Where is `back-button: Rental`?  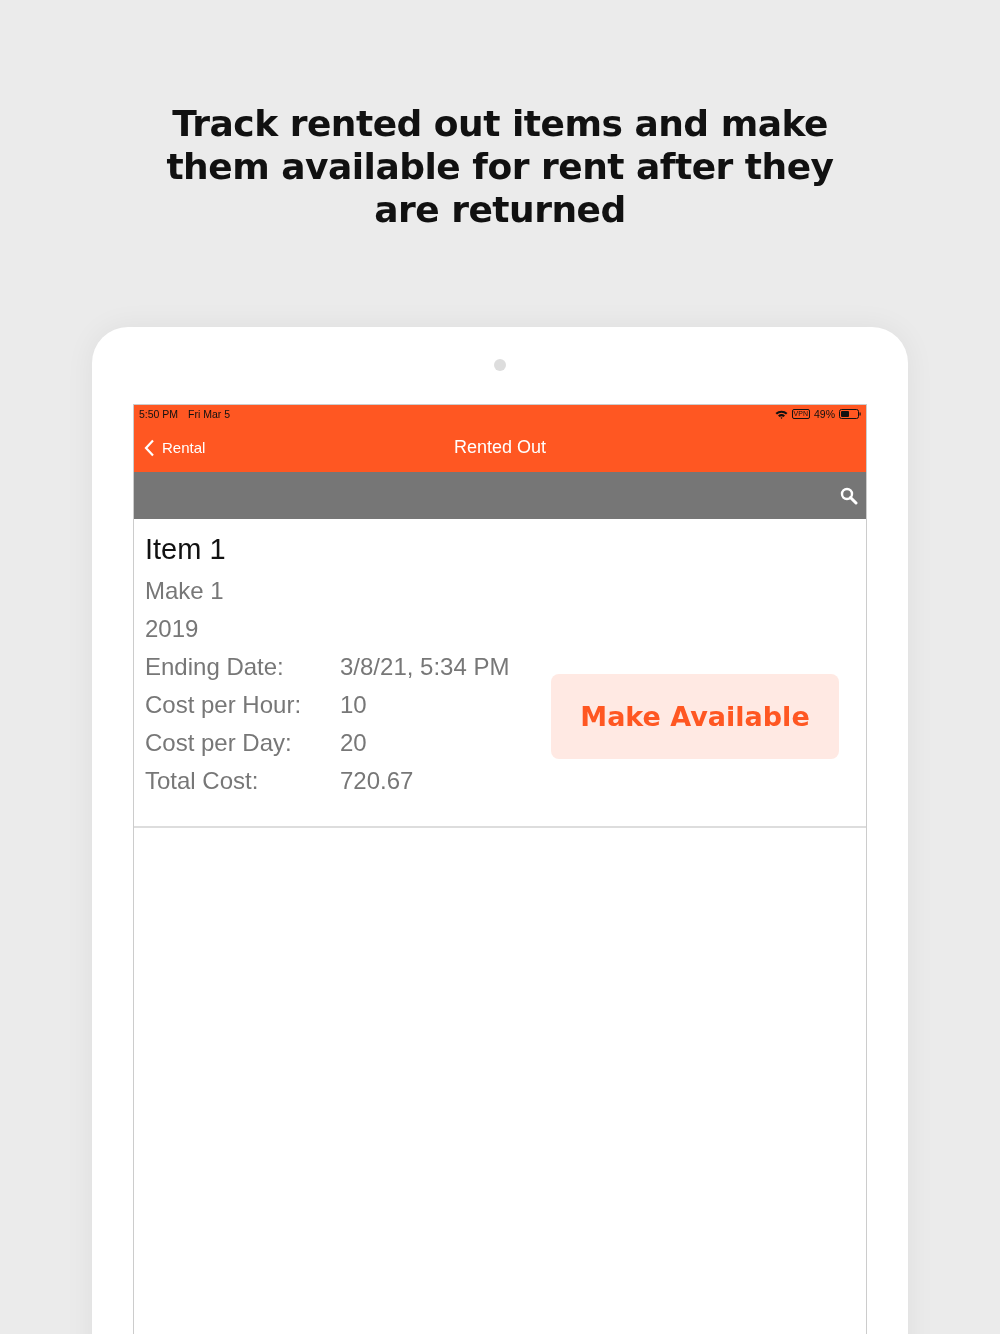
back-button: Rental is located at coordinates (175, 447).